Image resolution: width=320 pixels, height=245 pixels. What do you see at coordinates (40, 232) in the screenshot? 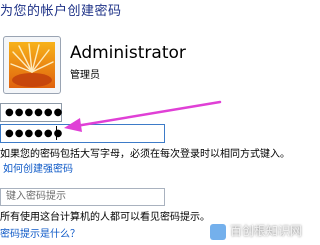
I see `hint-help-link: 密码提示是什么？` at bounding box center [40, 232].